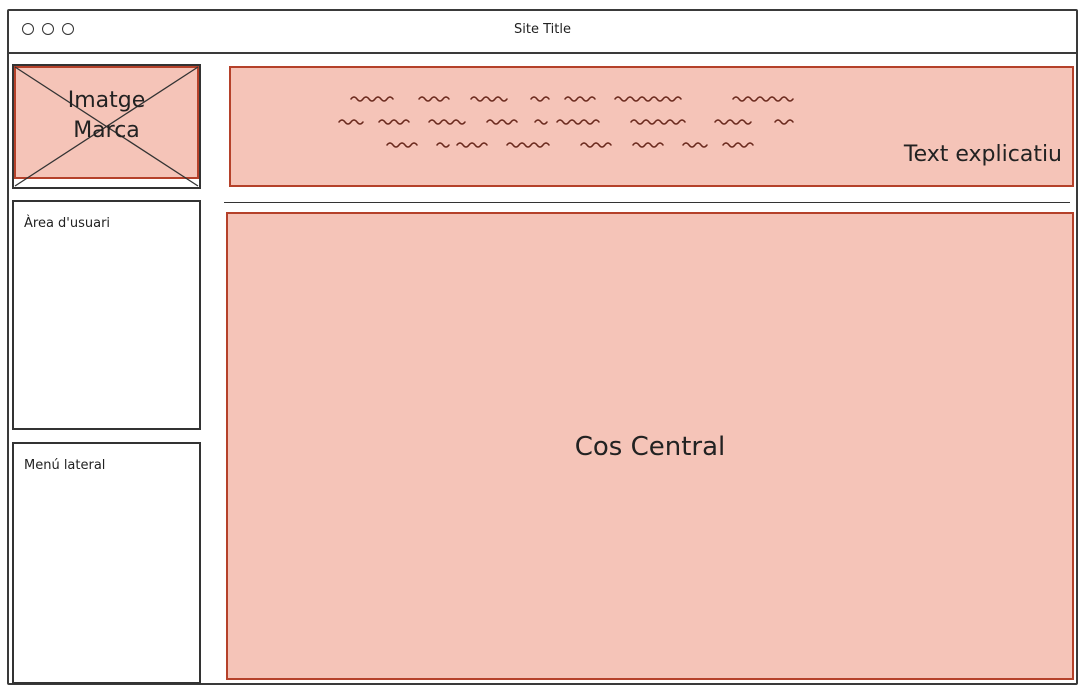  I want to click on window-titlebar: Site Title, so click(542, 32).